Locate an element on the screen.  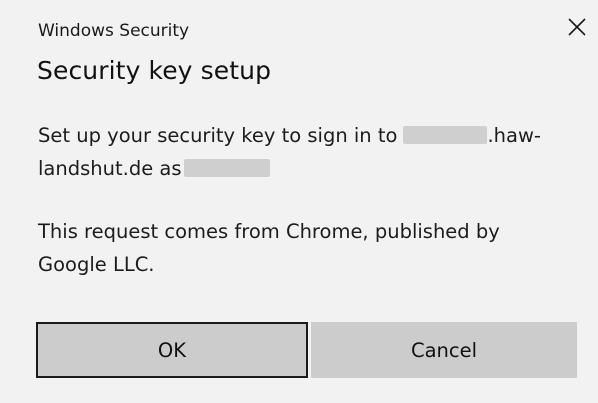
dialog-heading: Security key setup is located at coordinates (154, 70).